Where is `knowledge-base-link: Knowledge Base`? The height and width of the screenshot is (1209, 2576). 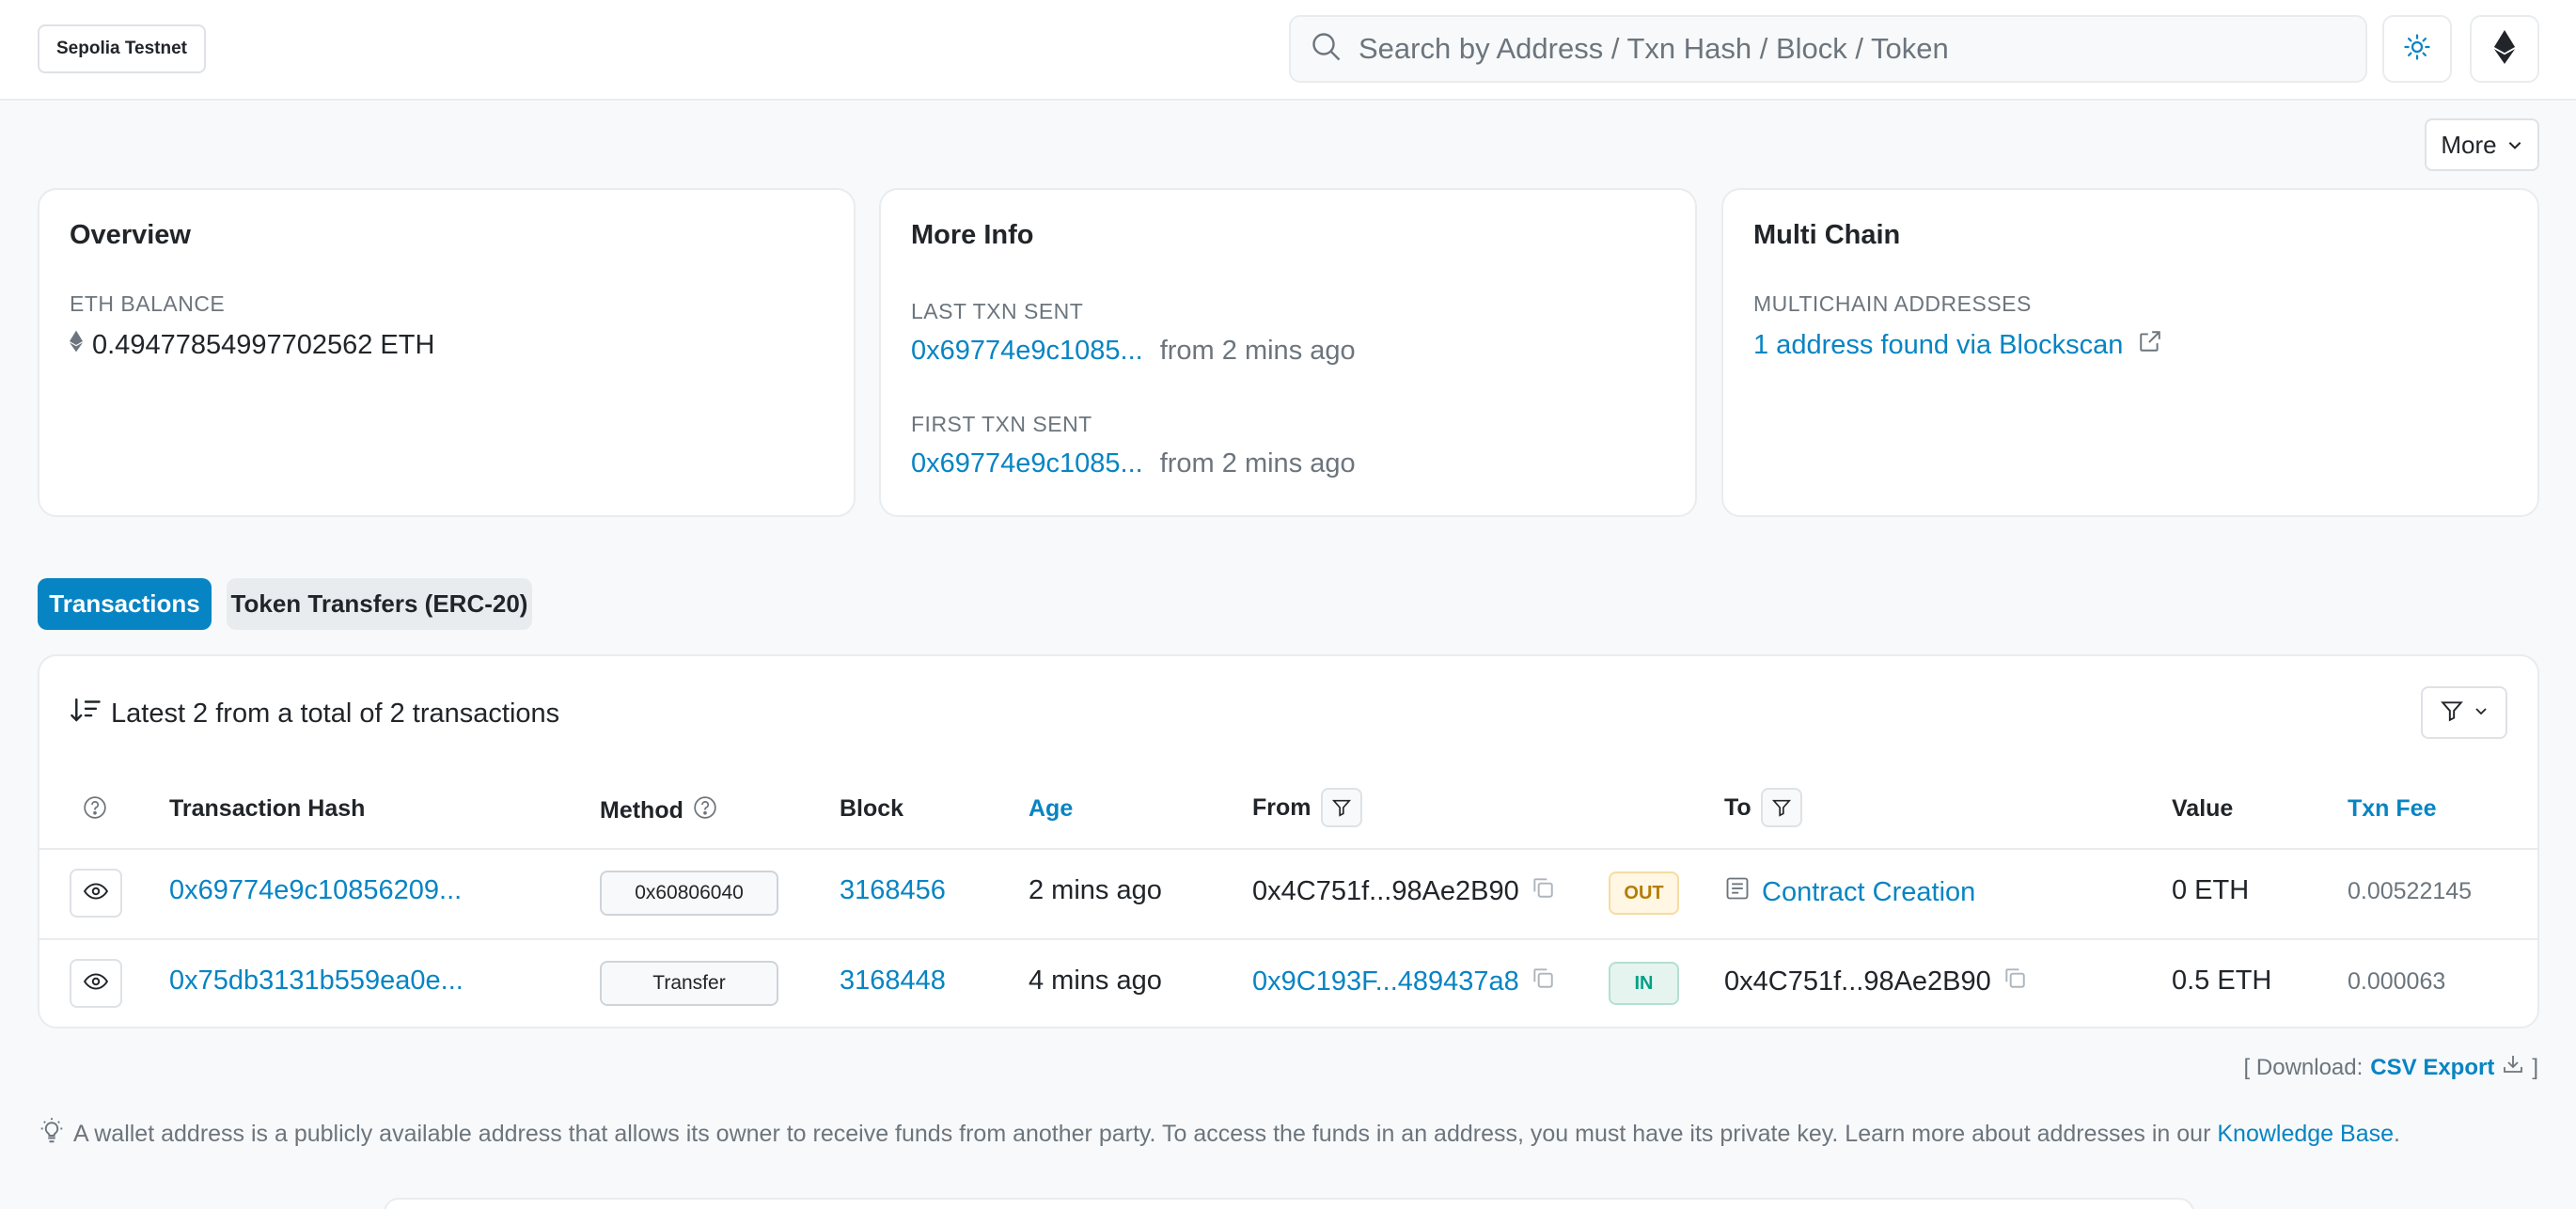
knowledge-base-link: Knowledge Base is located at coordinates (2306, 1134).